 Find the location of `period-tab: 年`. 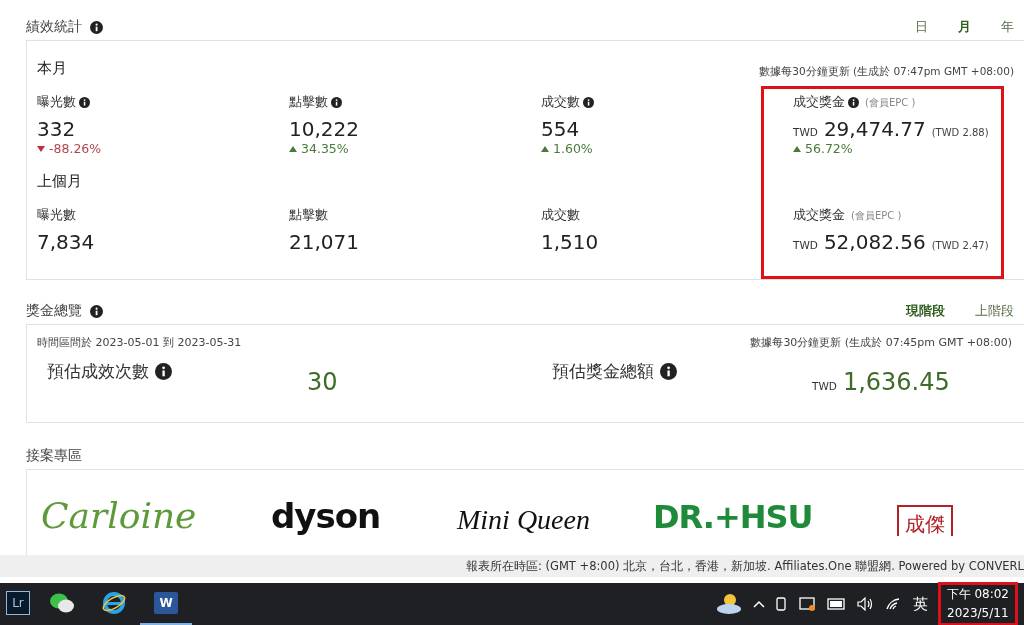

period-tab: 年 is located at coordinates (1007, 27).